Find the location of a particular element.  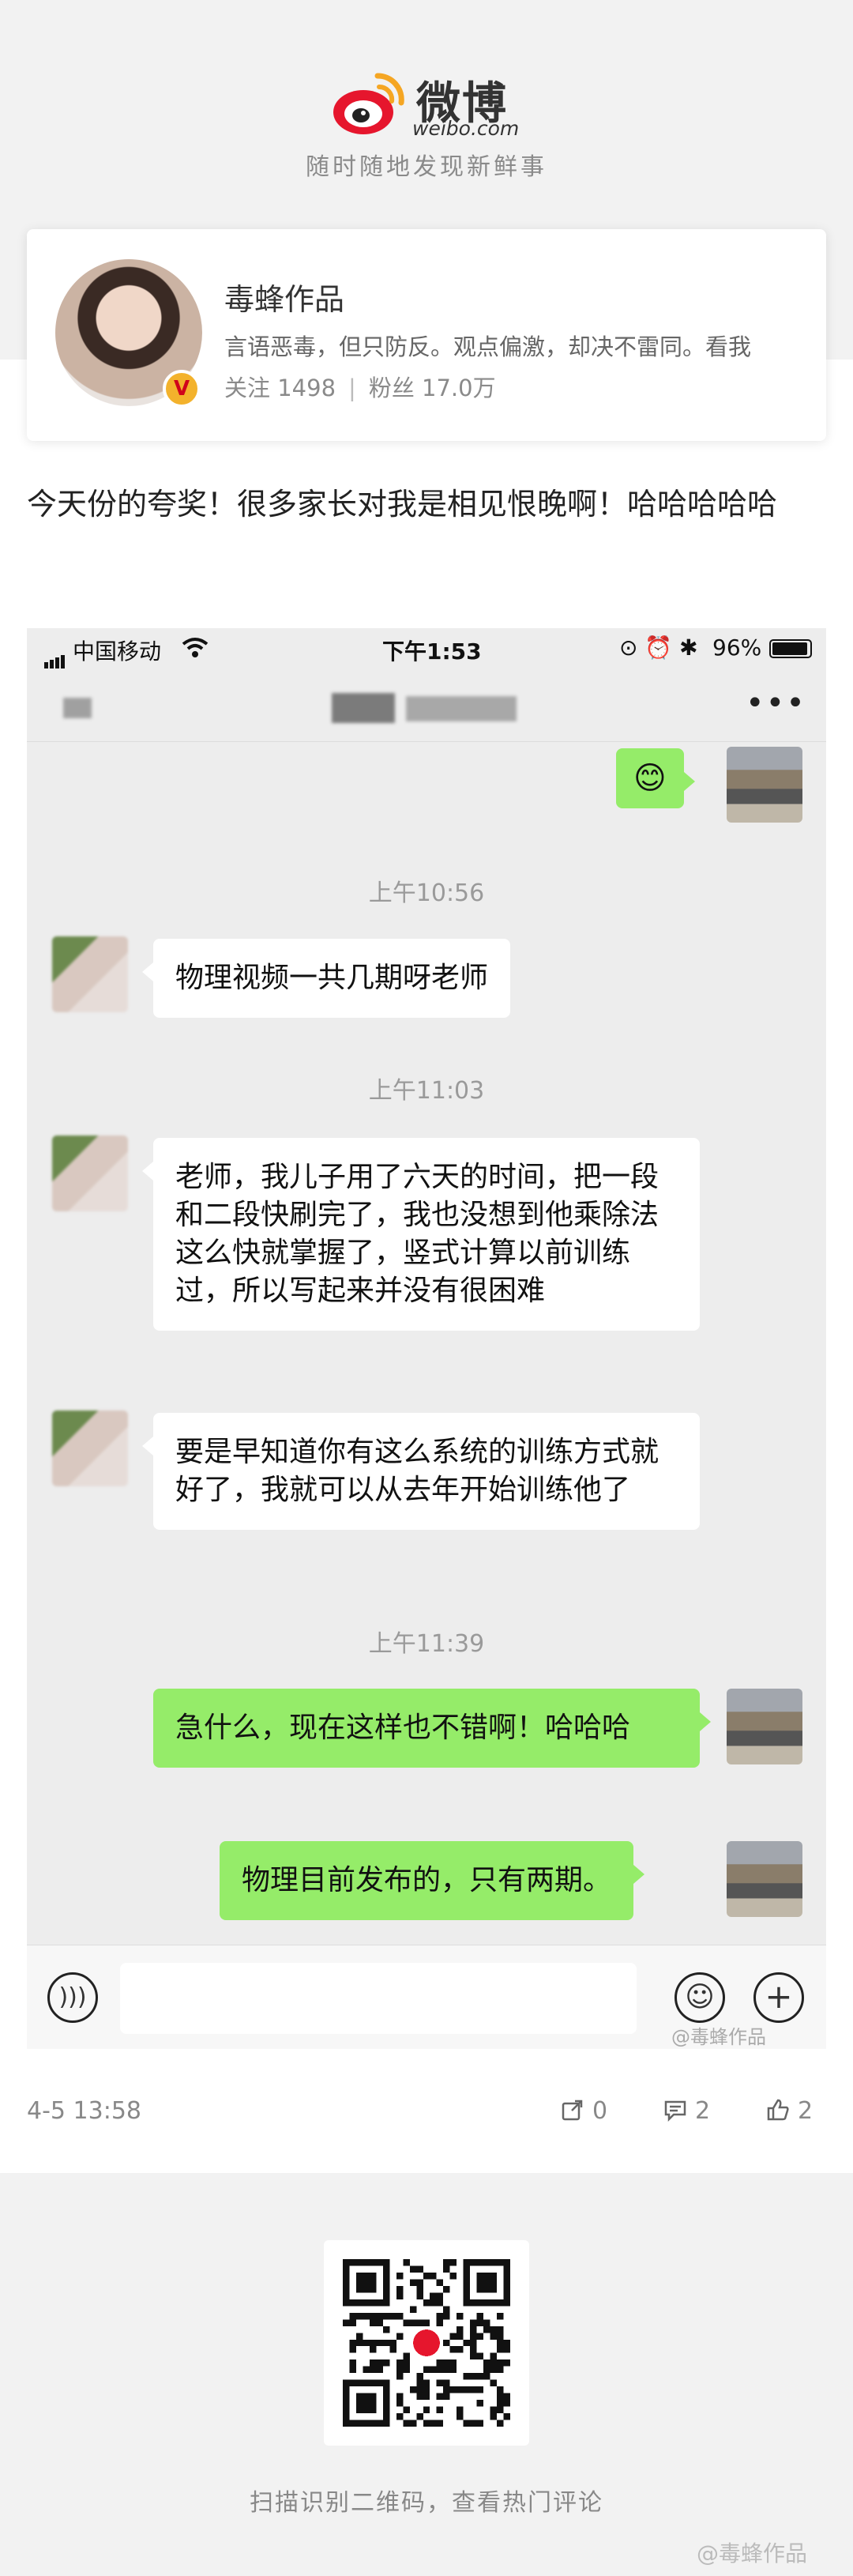

comment-count: 2 is located at coordinates (703, 2111).